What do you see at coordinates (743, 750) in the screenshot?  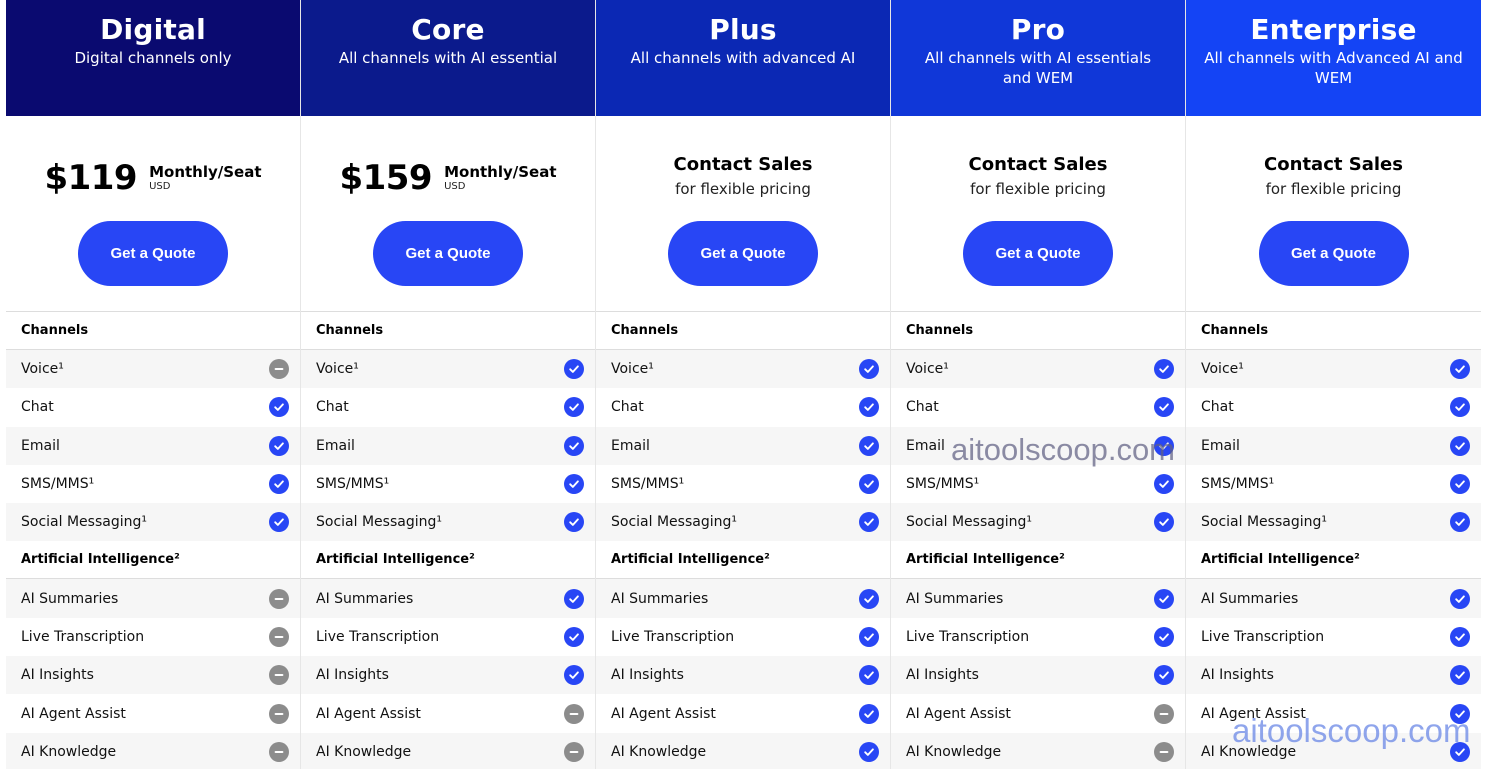 I see `feature-row: AI Knowledge` at bounding box center [743, 750].